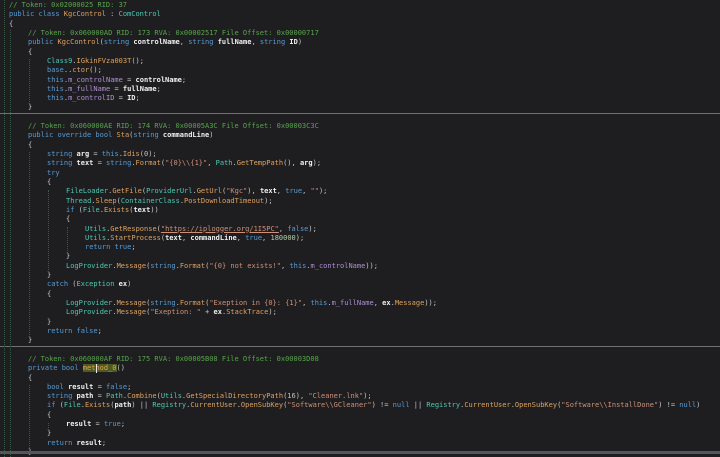  I want to click on code-text: ),, so click(253, 191).